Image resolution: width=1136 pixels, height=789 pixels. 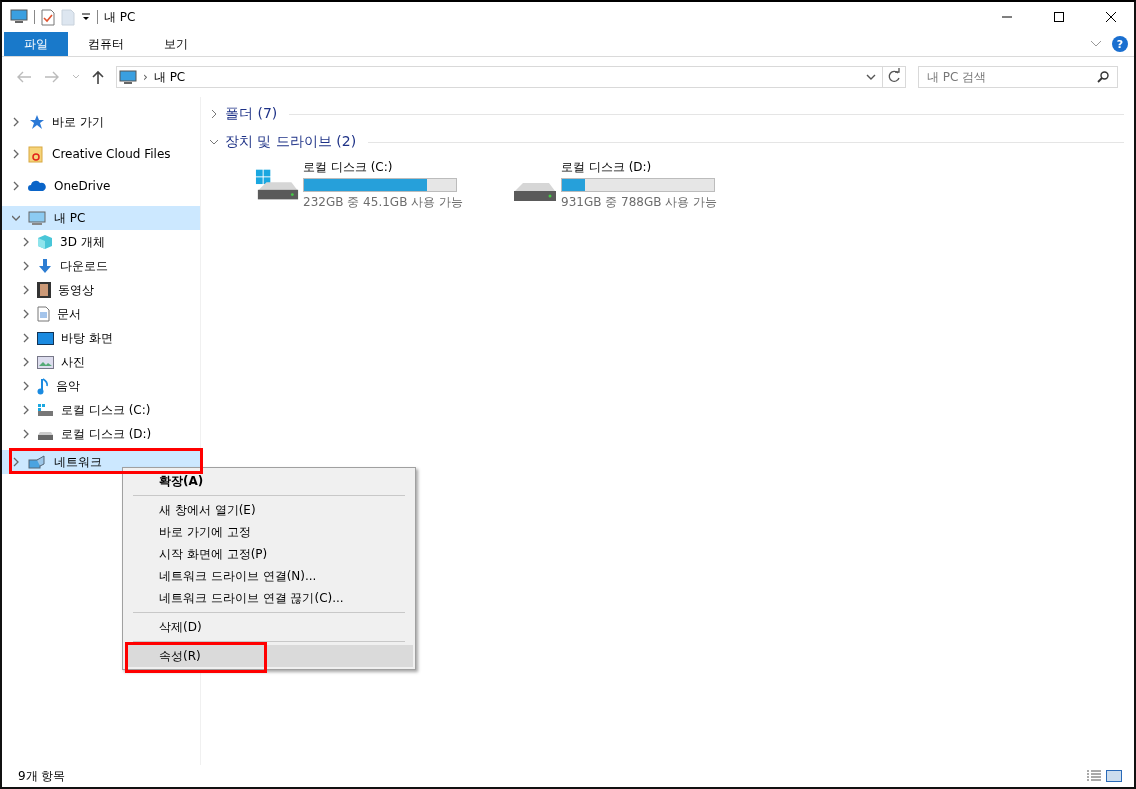 I want to click on tree-label: 3D 개체, so click(x=82, y=242).